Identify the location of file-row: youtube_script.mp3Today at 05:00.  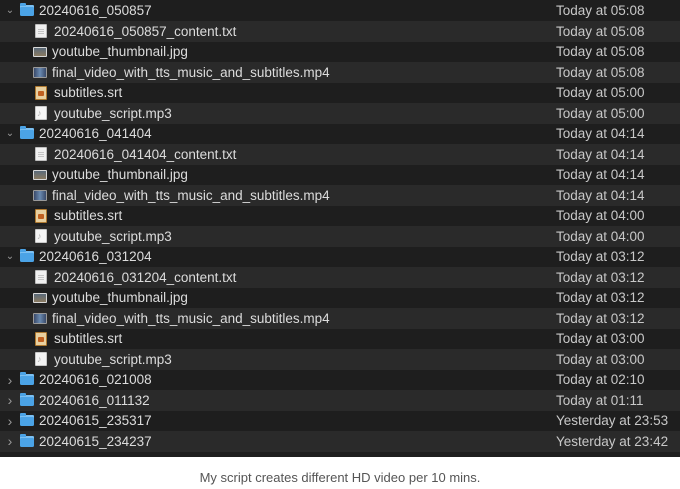
(340, 113).